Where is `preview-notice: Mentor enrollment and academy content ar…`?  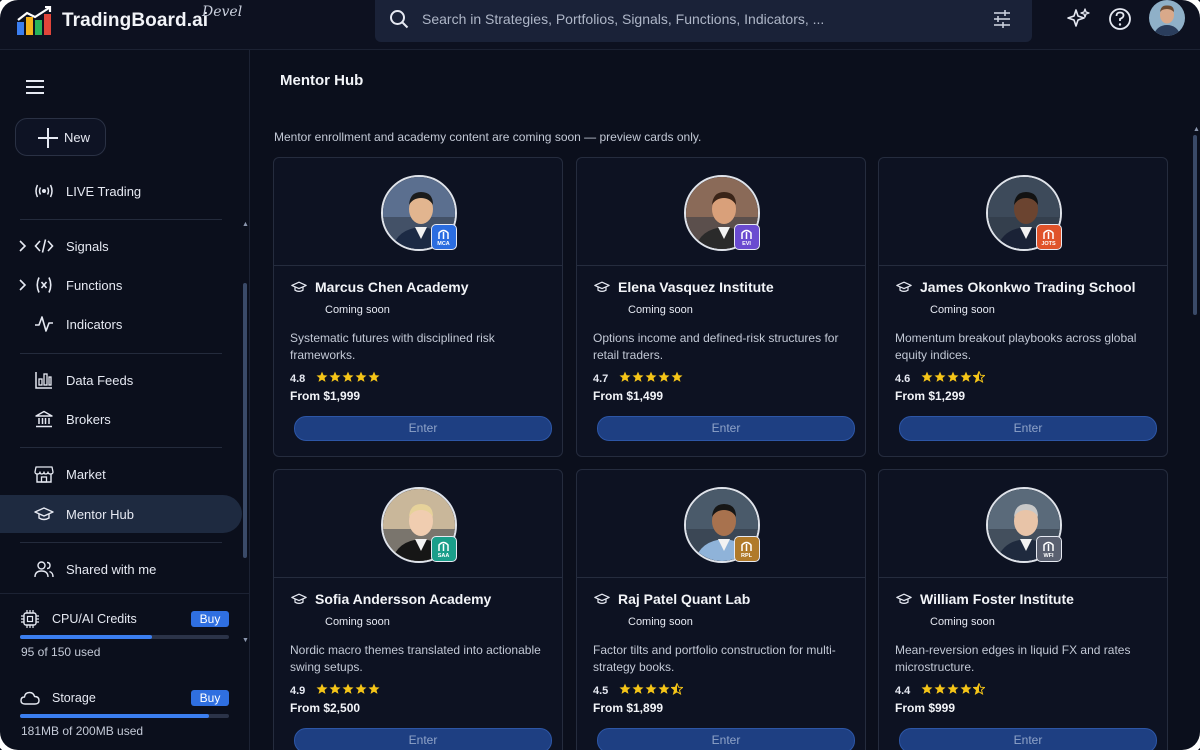
preview-notice: Mentor enrollment and academy content ar… is located at coordinates (488, 137).